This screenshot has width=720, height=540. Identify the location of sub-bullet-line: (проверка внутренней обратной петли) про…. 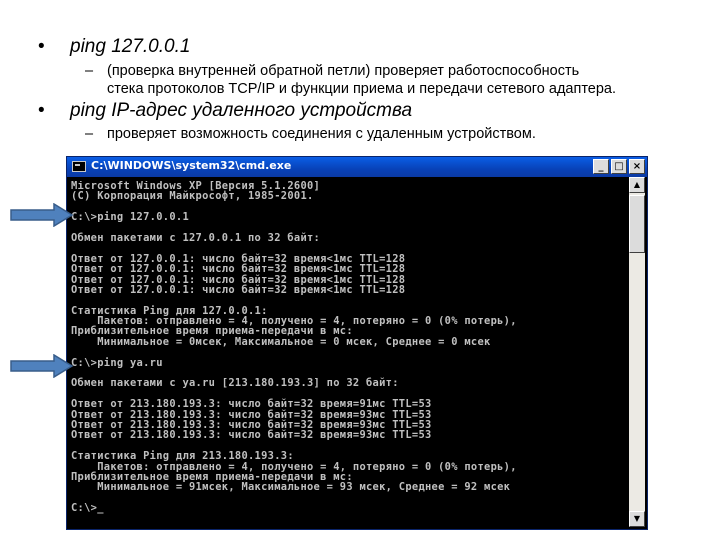
(343, 71).